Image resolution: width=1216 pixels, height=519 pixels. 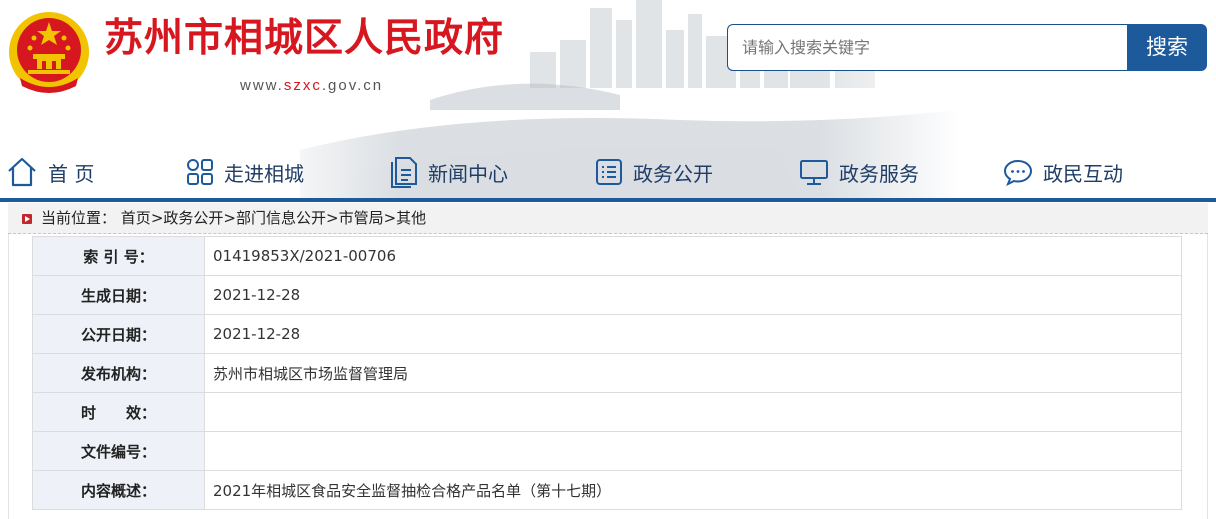 What do you see at coordinates (468, 173) in the screenshot?
I see `nav-label-news: 新闻中心` at bounding box center [468, 173].